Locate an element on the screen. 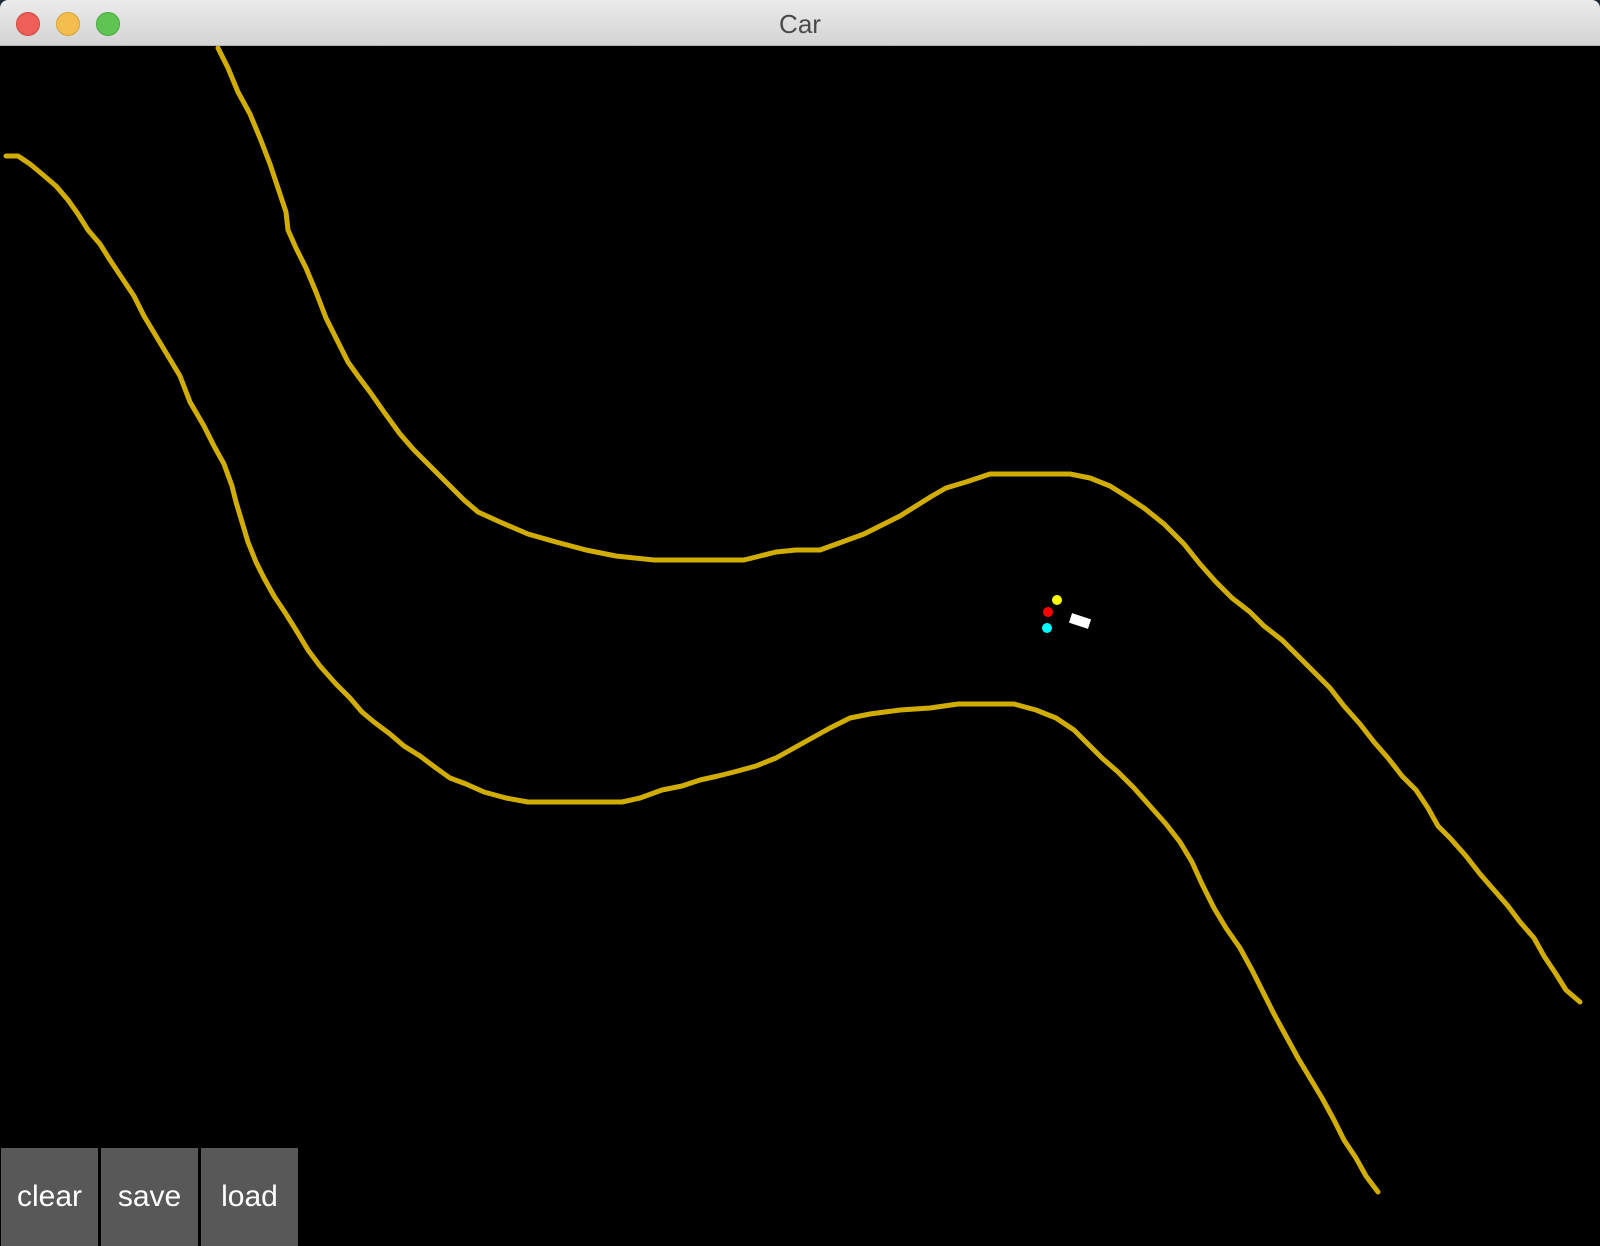  clear-button: clear is located at coordinates (49, 1197).